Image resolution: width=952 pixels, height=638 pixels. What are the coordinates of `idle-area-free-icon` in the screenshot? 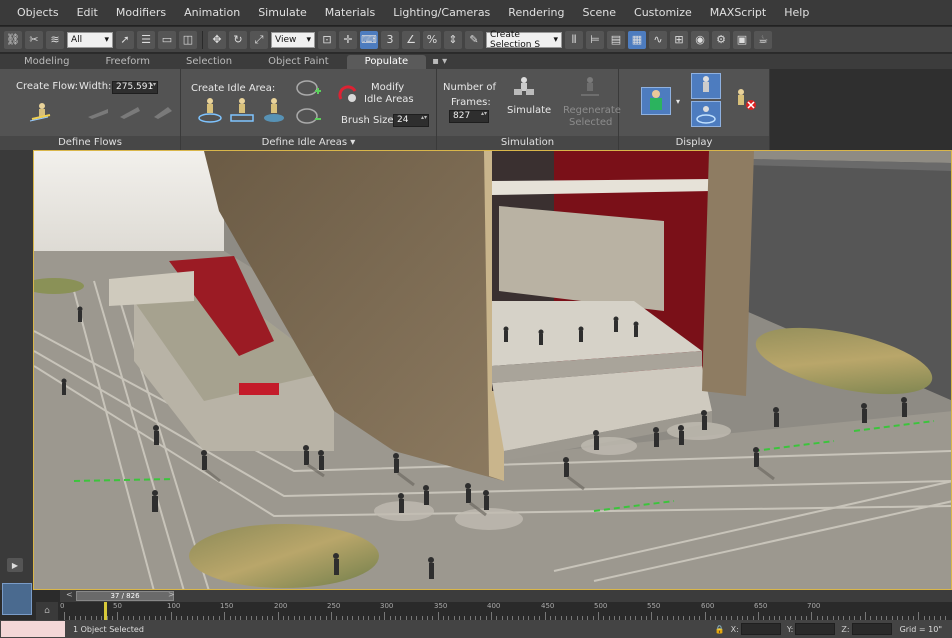 It's located at (274, 109).